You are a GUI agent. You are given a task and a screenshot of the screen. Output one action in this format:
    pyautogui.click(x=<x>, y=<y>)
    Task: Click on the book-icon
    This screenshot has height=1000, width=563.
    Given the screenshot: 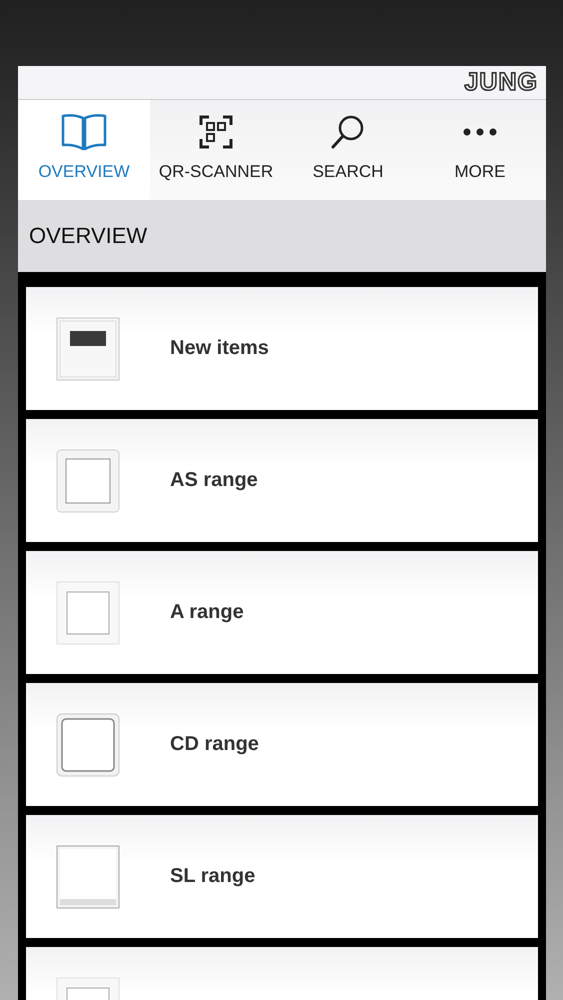 What is the action you would take?
    pyautogui.click(x=84, y=132)
    